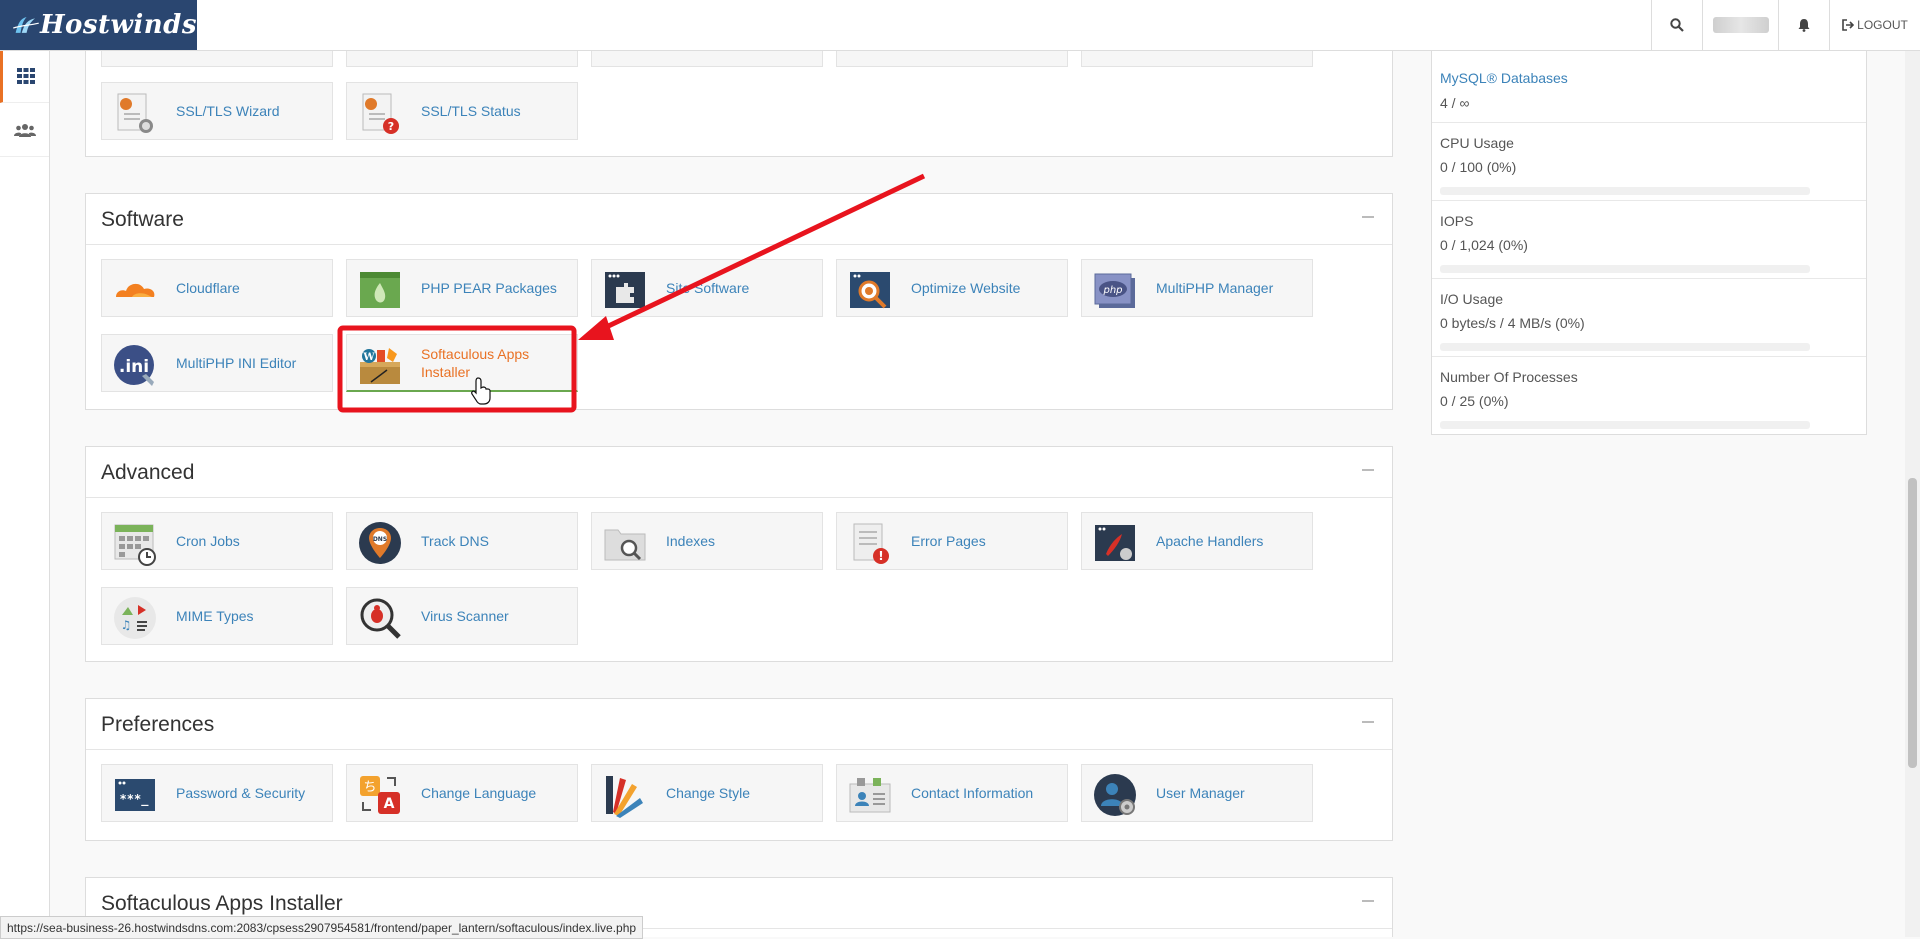 Image resolution: width=1920 pixels, height=939 pixels. I want to click on tool-item: ! Error Pages, so click(952, 541).